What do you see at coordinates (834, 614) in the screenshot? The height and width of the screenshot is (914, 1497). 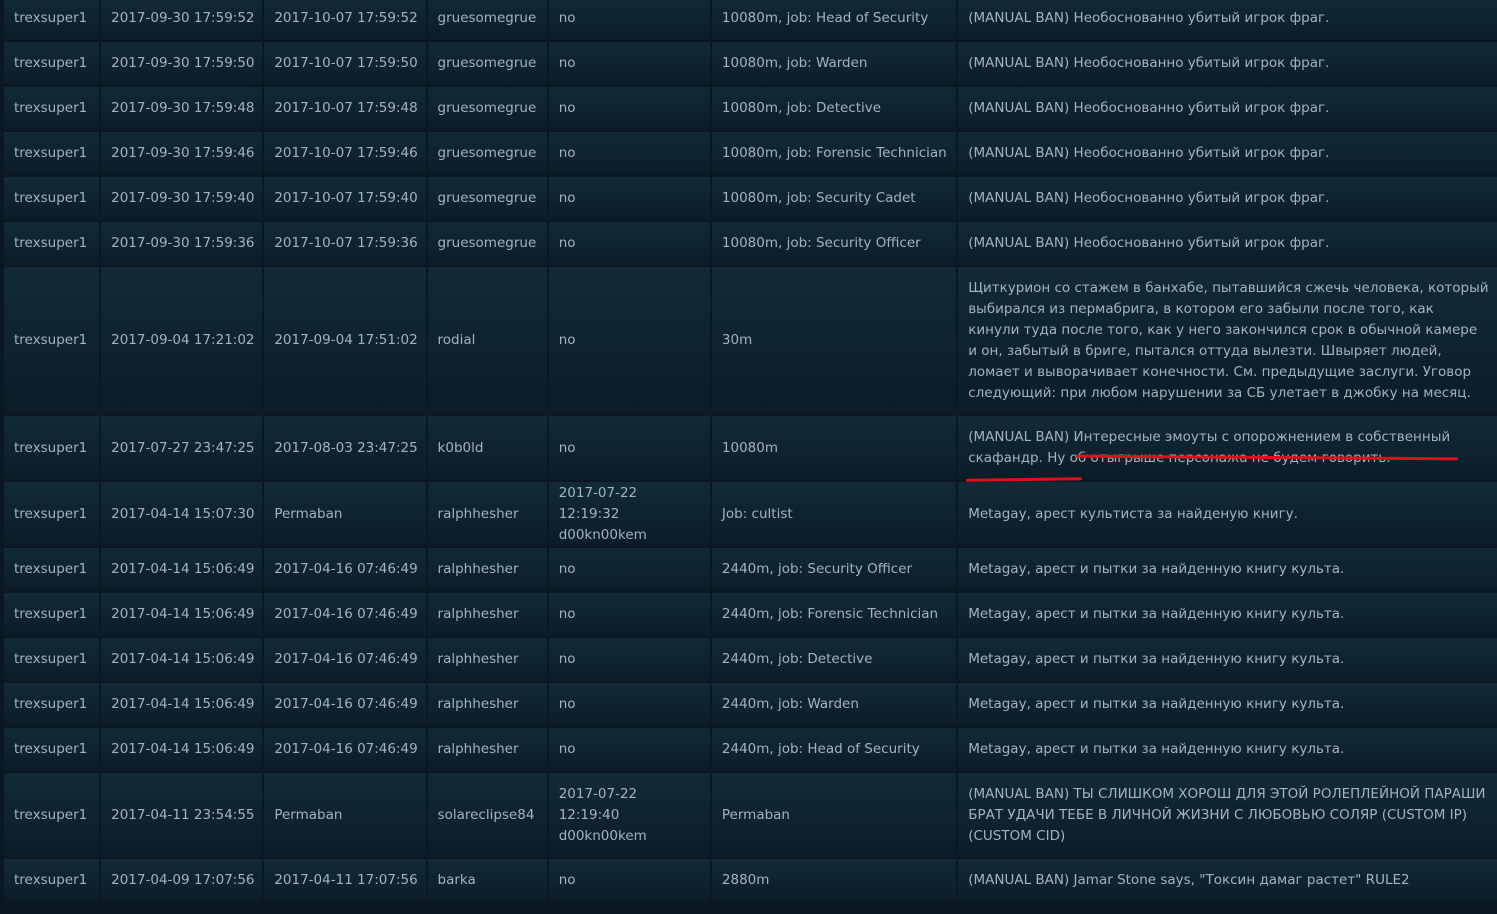 I see `cell-length: 2440m, job: Forensic Technician` at bounding box center [834, 614].